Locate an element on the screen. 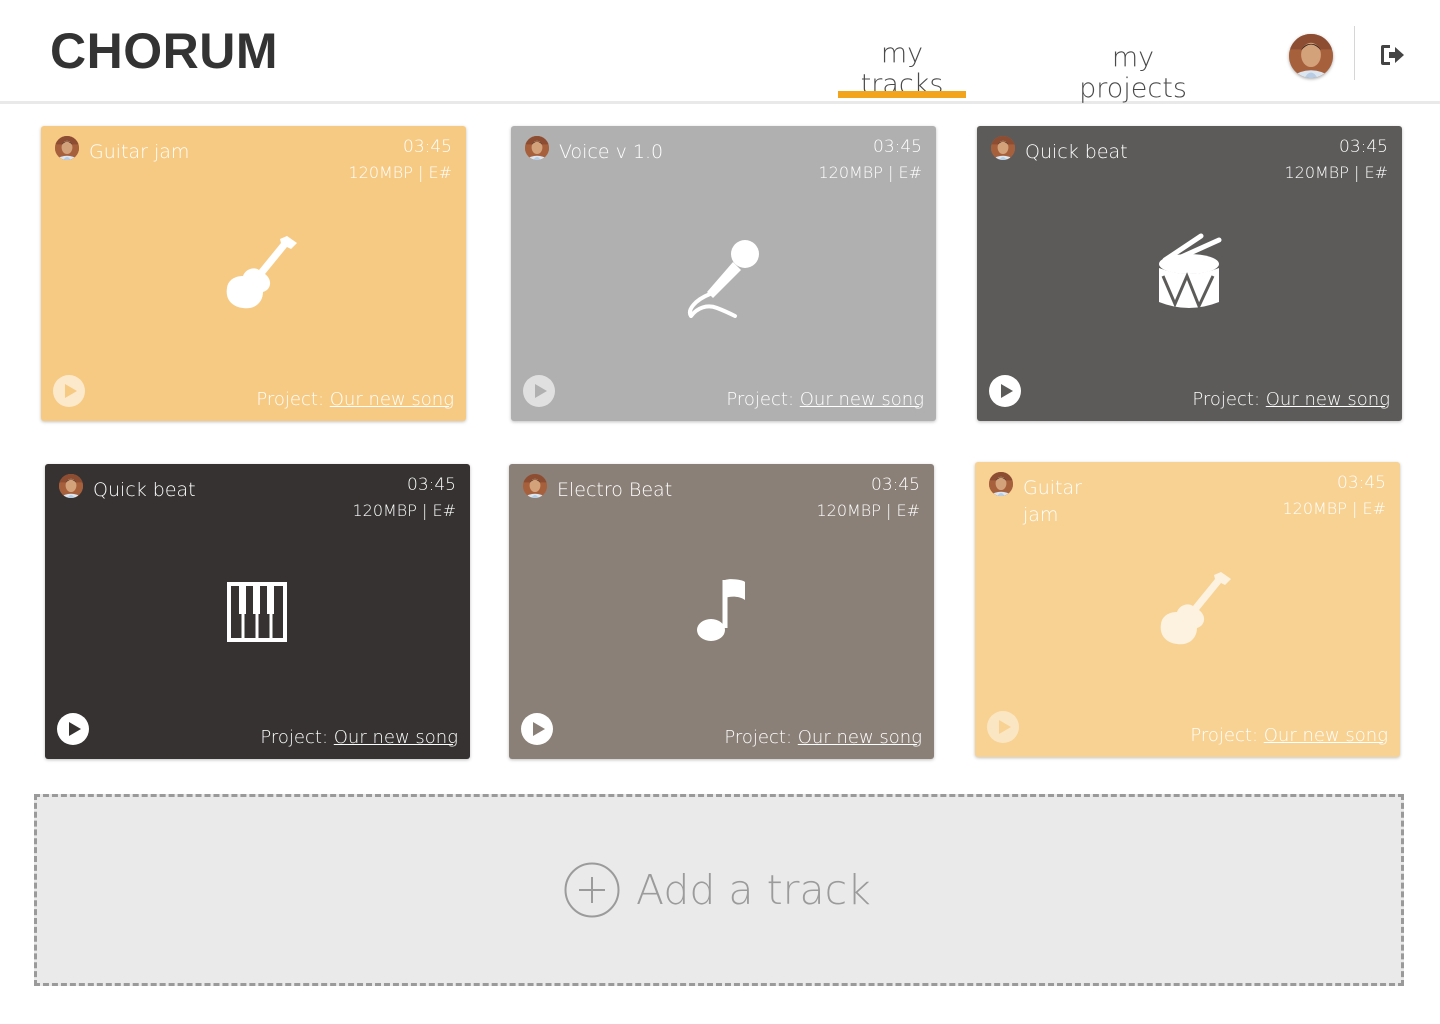 The image size is (1440, 1024). top-header: CHORUM my tracks my projects is located at coordinates (720, 52).